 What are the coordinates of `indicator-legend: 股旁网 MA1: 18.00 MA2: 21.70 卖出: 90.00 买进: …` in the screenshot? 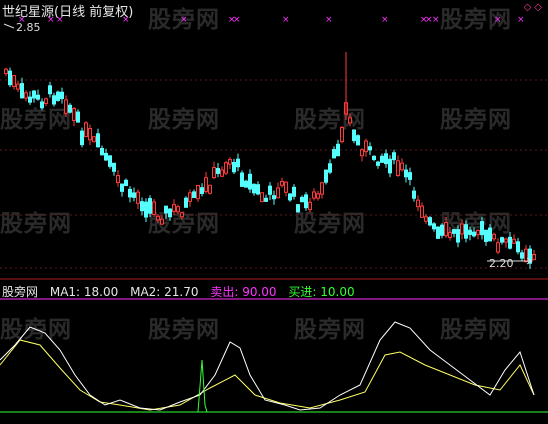 It's located at (182, 291).